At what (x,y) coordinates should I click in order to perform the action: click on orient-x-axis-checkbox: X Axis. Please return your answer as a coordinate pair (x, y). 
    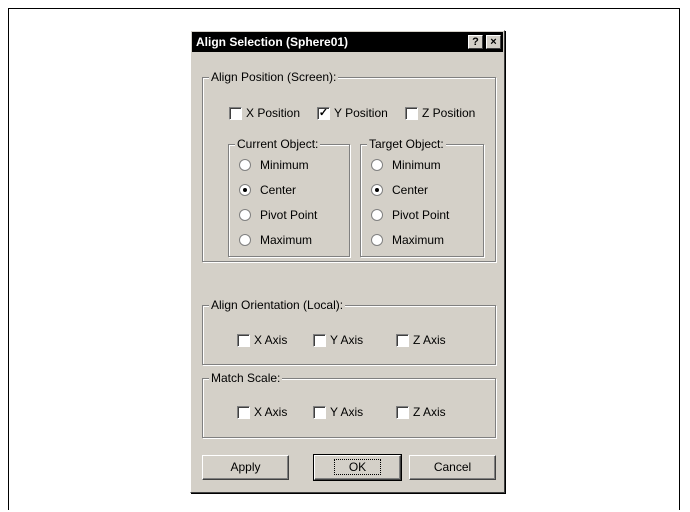
    Looking at the image, I should click on (262, 340).